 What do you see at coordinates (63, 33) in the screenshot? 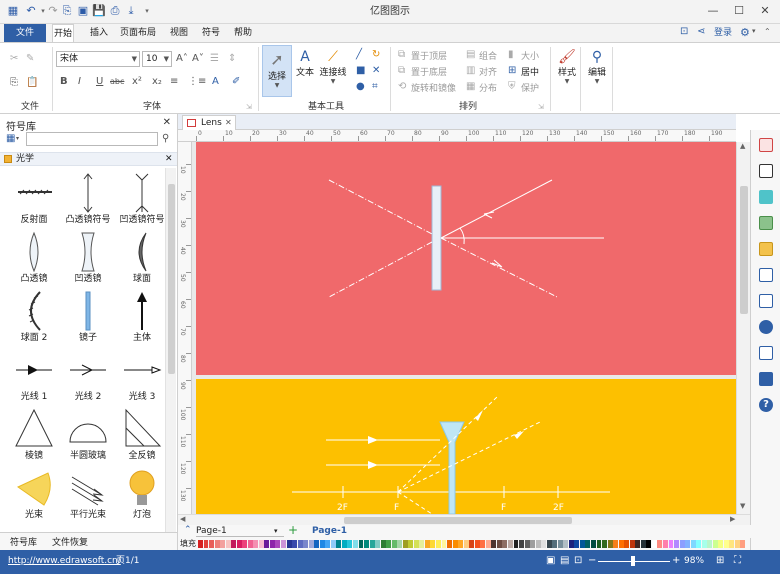
I see `tab-home: 开始` at bounding box center [63, 33].